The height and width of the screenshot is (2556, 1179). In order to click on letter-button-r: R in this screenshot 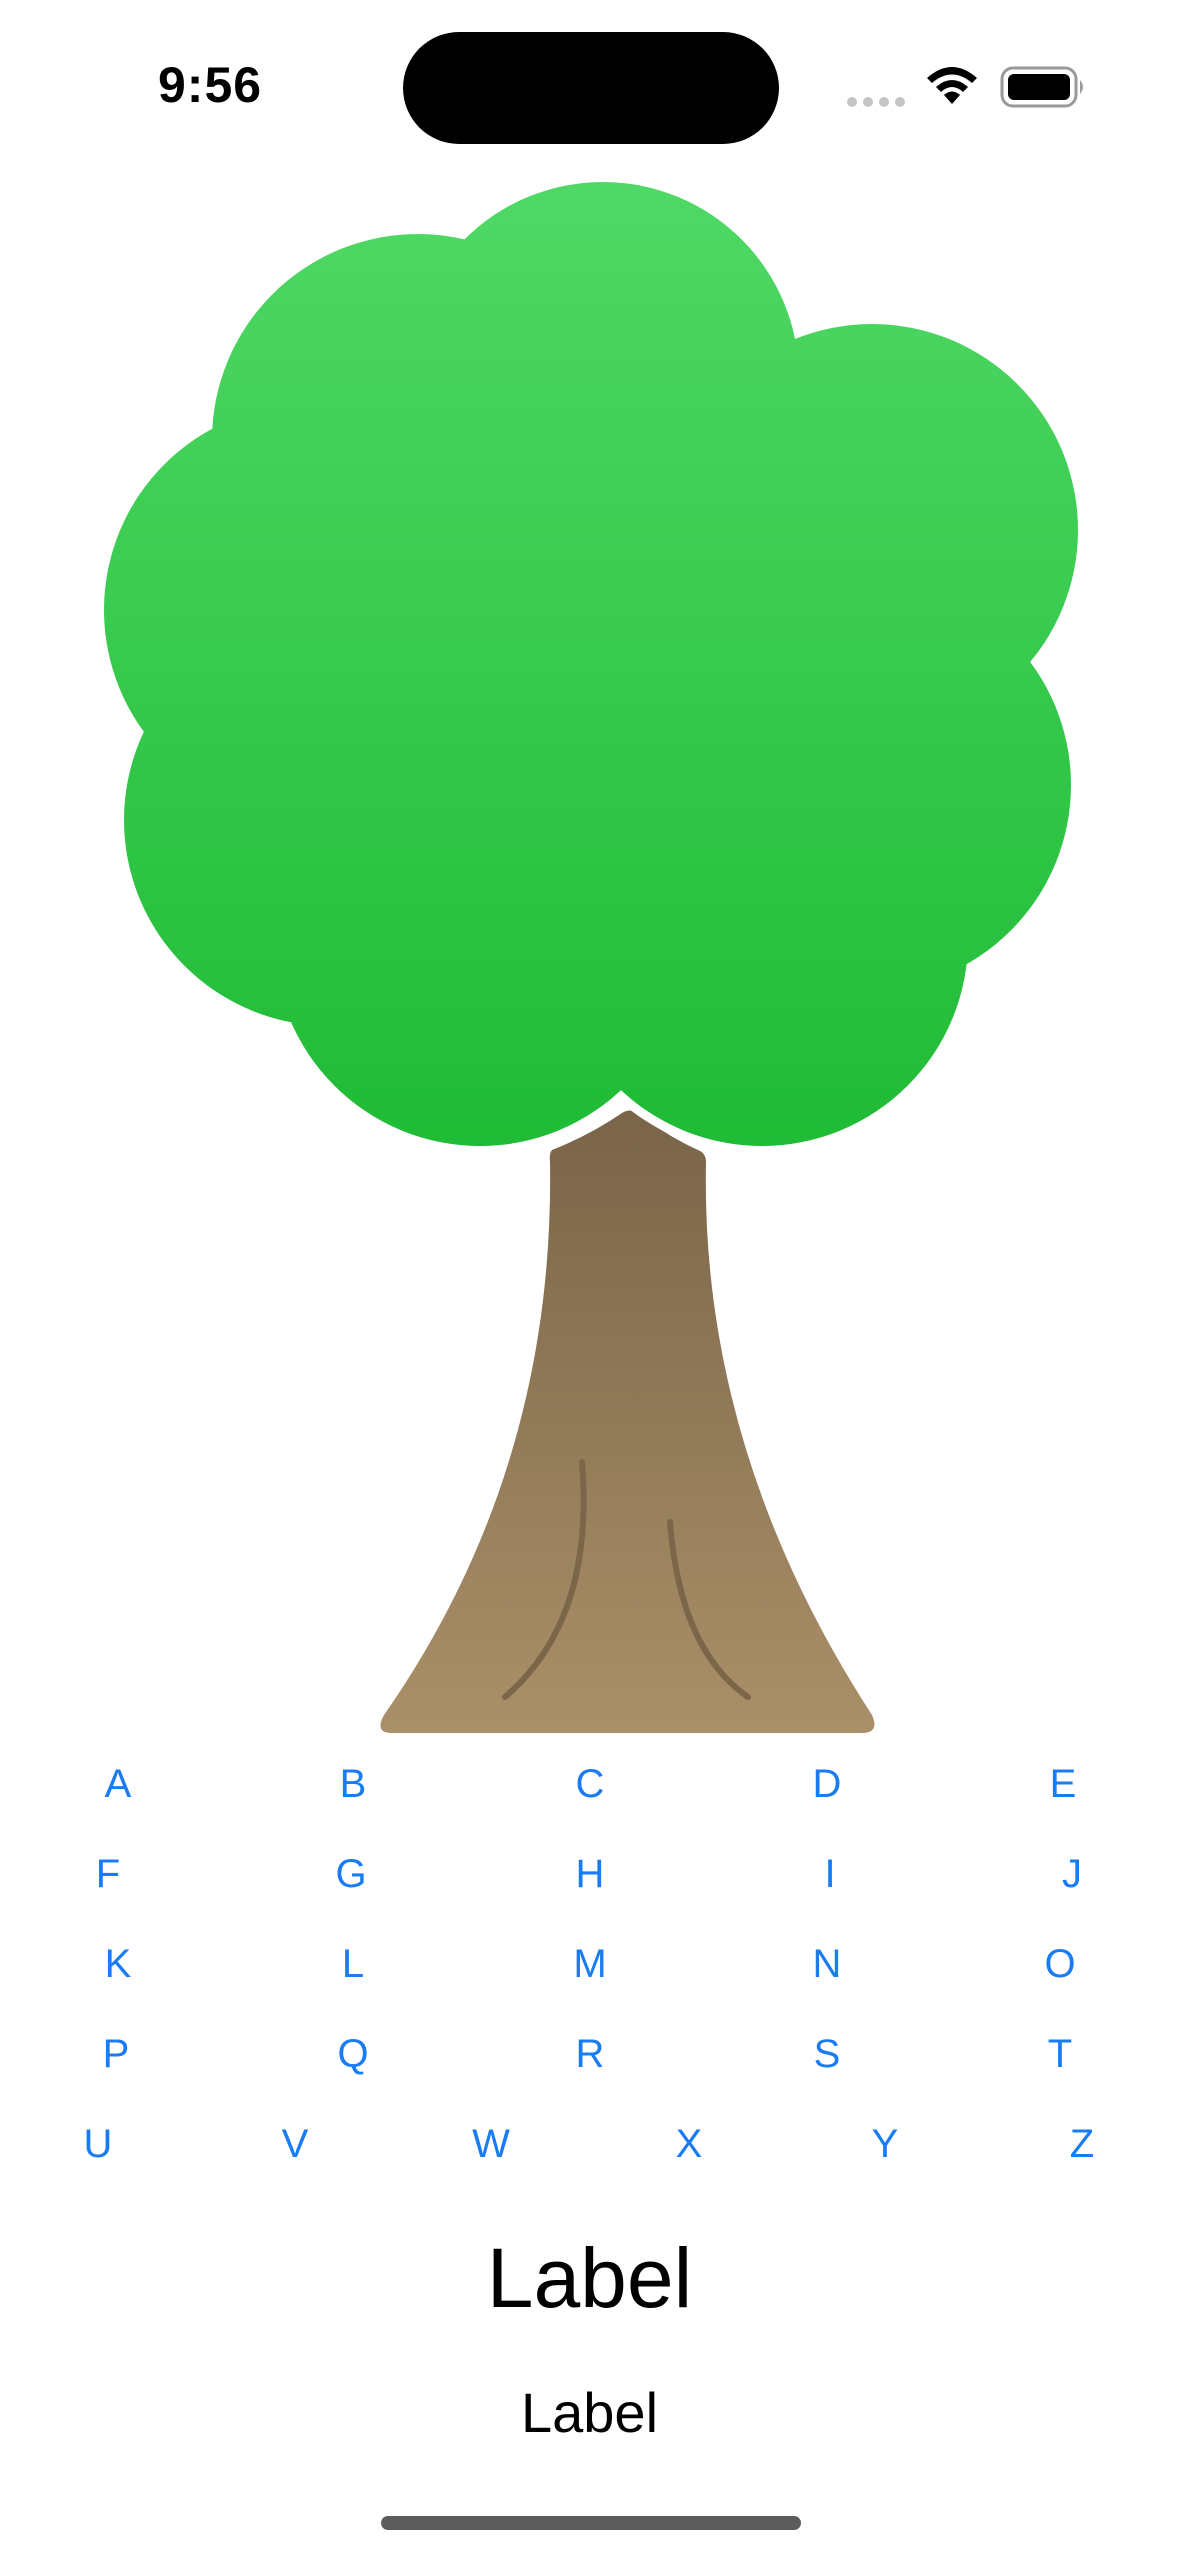, I will do `click(590, 2054)`.